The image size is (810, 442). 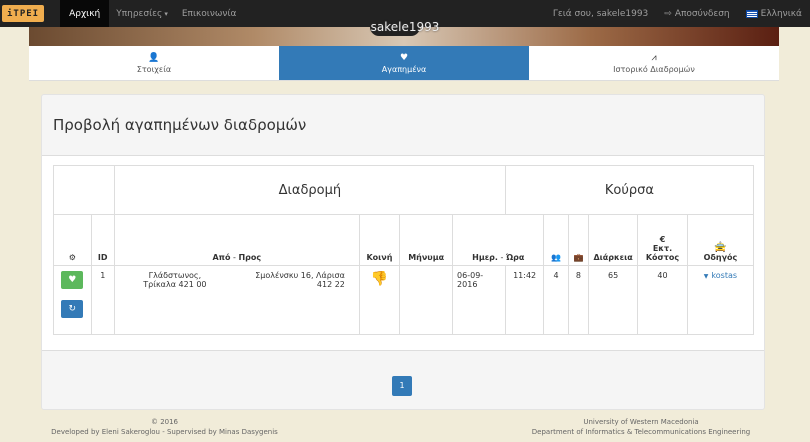 What do you see at coordinates (154, 57) in the screenshot?
I see `user-icon: 👤` at bounding box center [154, 57].